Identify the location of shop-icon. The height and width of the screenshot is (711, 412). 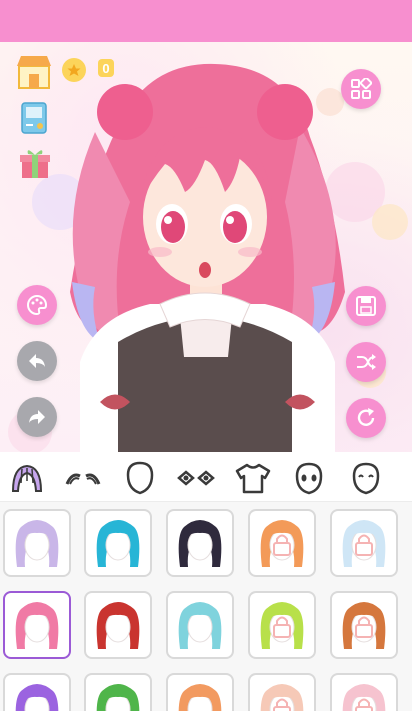
(34, 71).